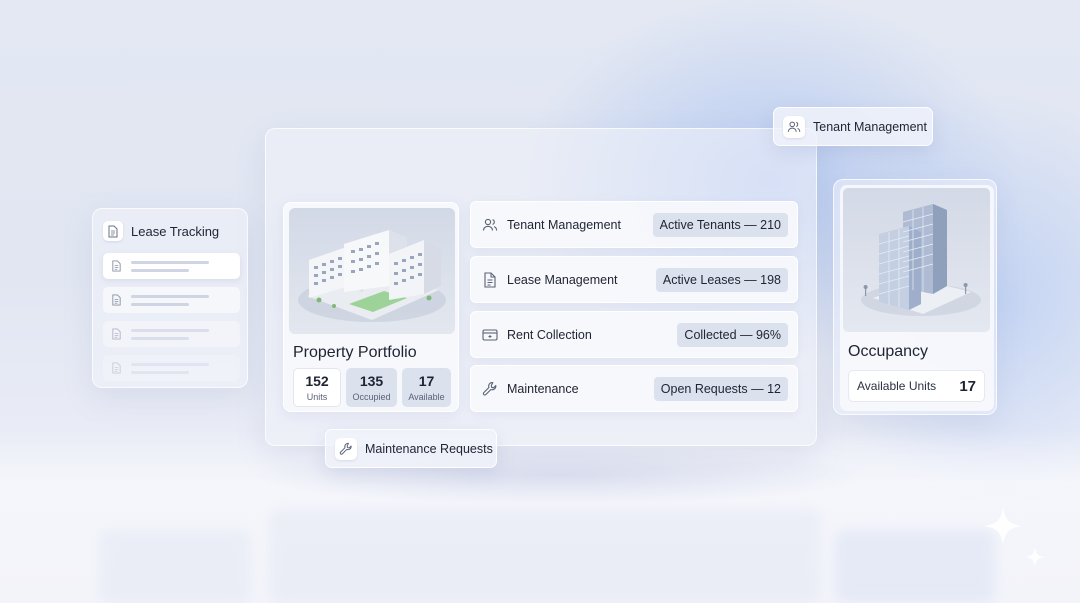  Describe the element at coordinates (549, 334) in the screenshot. I see `feature-label: Rent Collection` at that location.